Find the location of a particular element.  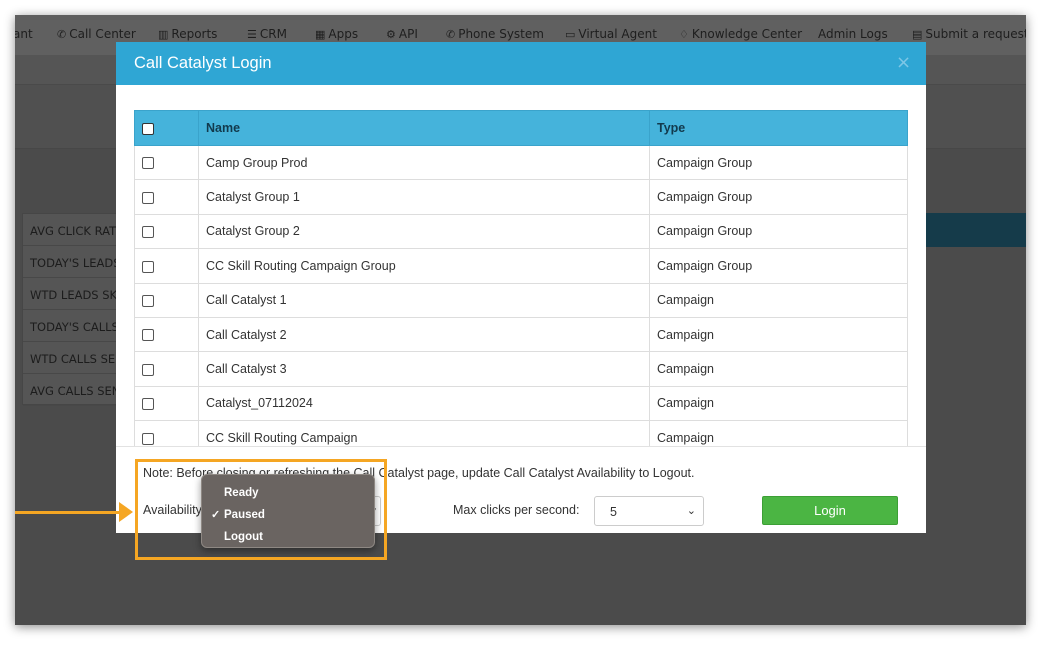

column-header-type: Type is located at coordinates (778, 128).